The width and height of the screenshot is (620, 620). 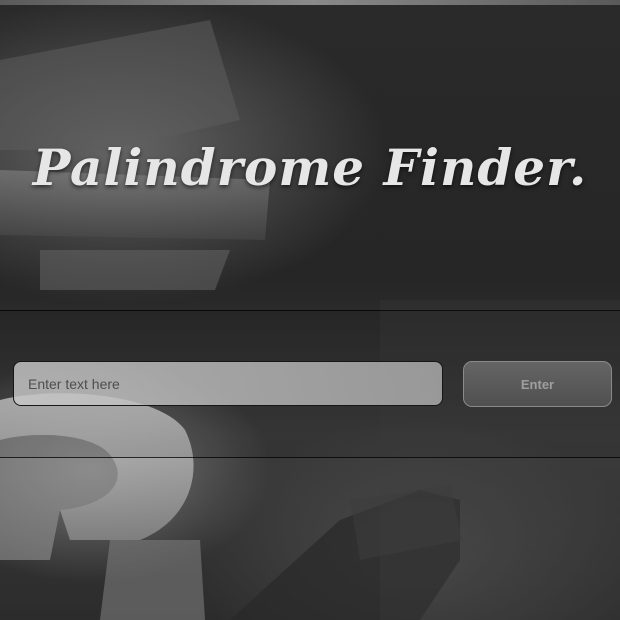 I want to click on text-input, so click(x=228, y=383).